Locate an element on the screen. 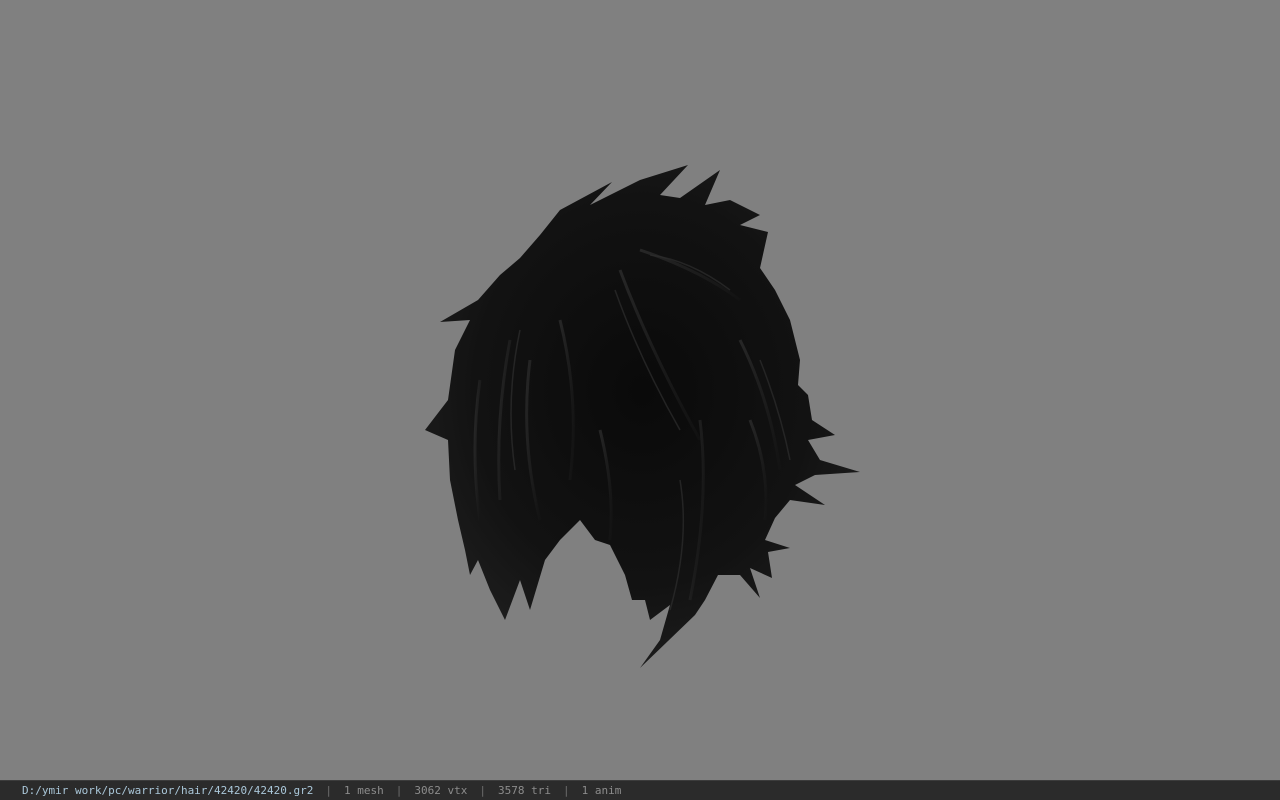 This screenshot has width=1280, height=800. vertex-count: 3062 vtx is located at coordinates (441, 790).